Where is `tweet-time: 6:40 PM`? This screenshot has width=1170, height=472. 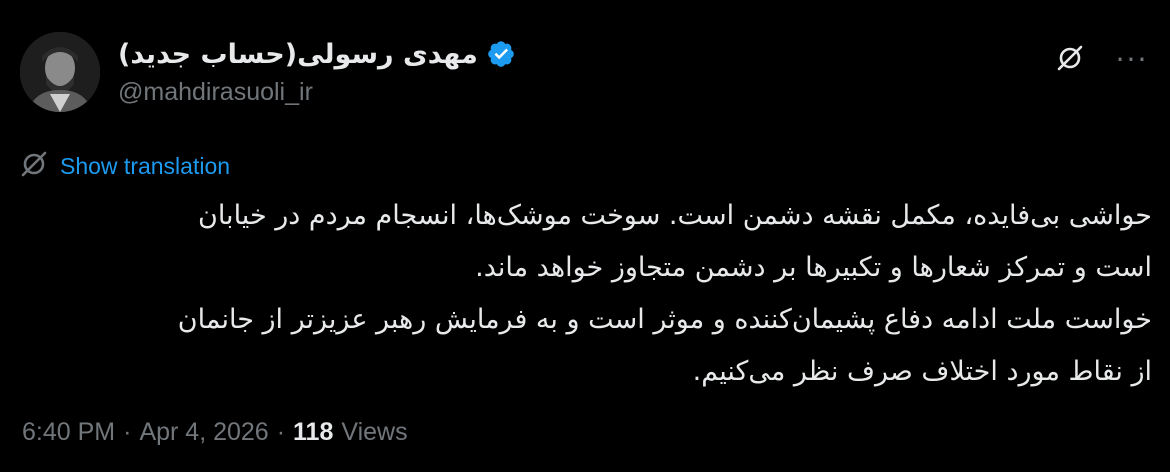
tweet-time: 6:40 PM is located at coordinates (68, 432).